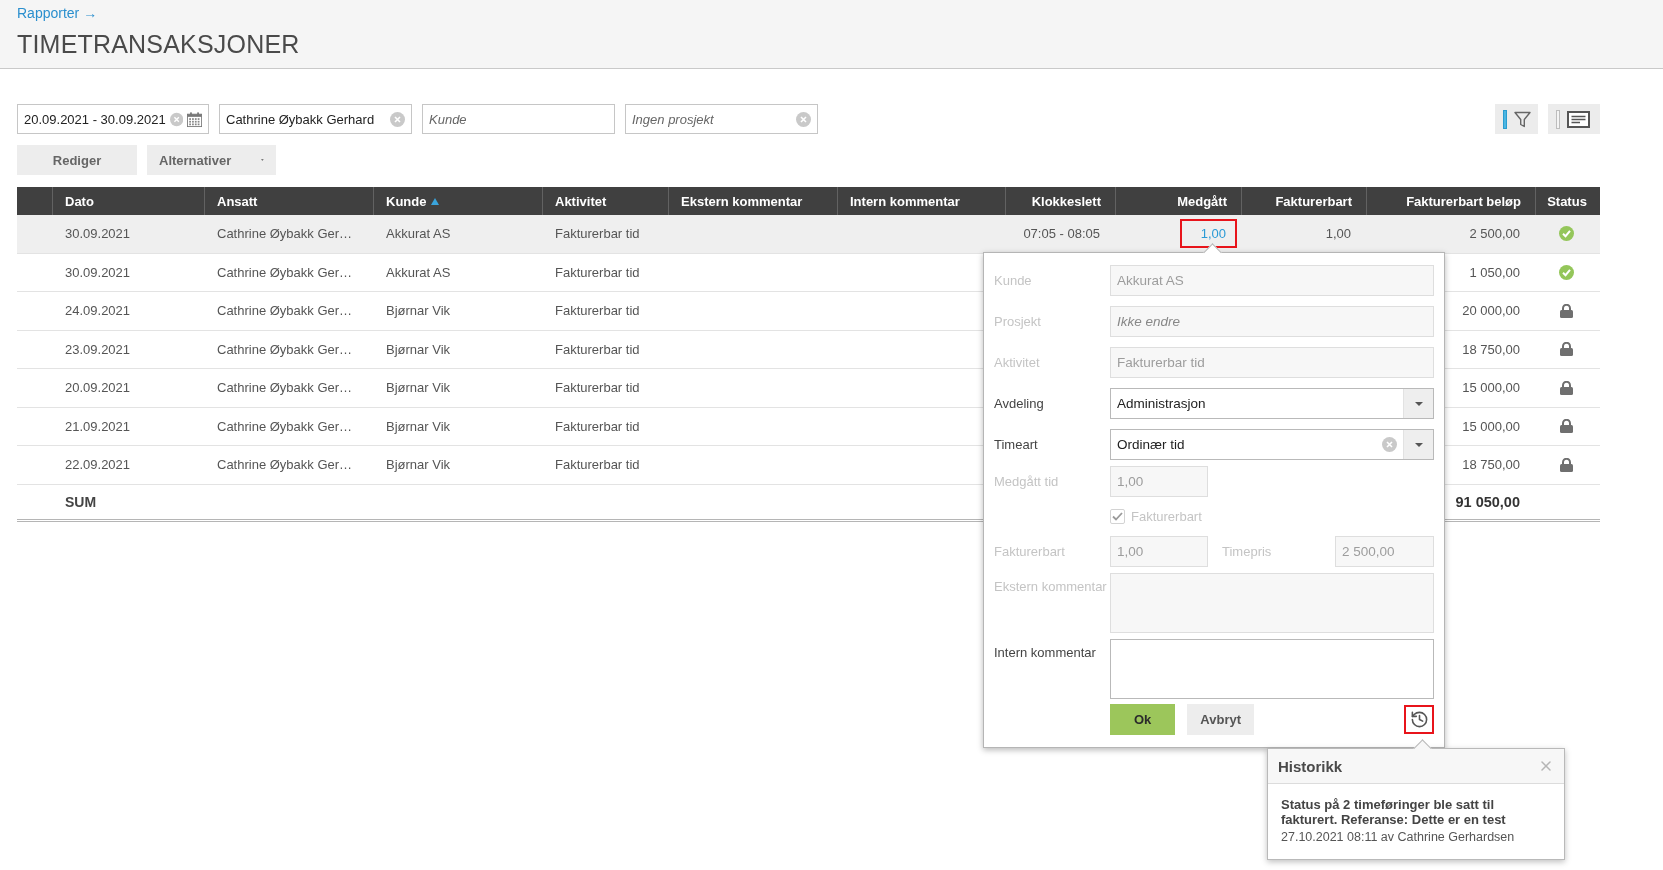  I want to click on ok-button: Ok, so click(1143, 719).